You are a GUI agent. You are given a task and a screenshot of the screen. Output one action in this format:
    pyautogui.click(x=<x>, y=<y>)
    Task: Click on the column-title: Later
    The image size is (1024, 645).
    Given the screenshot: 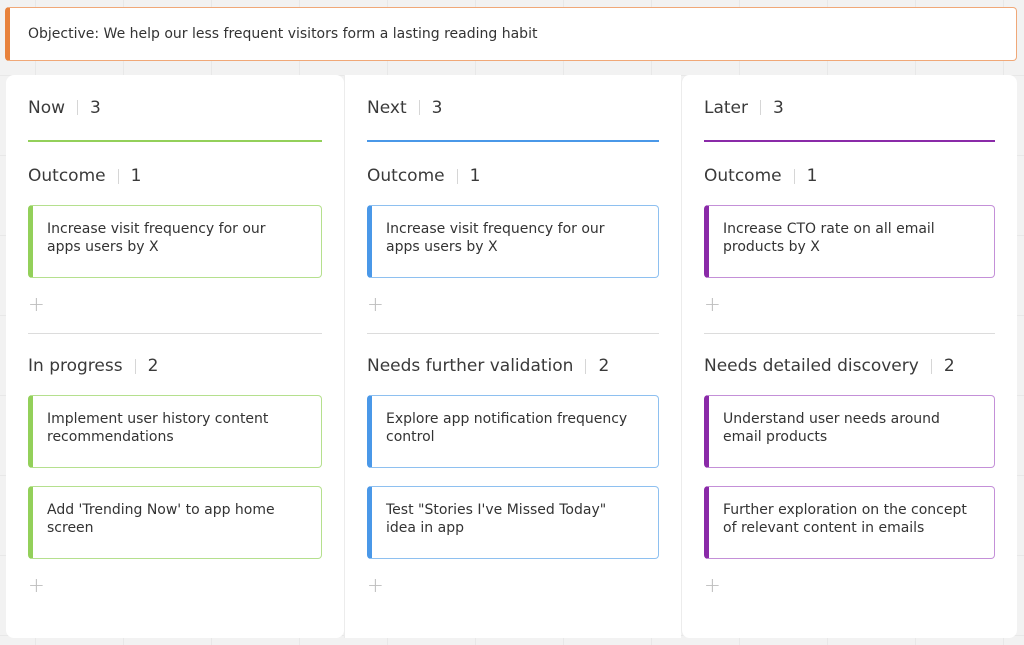 What is the action you would take?
    pyautogui.click(x=726, y=107)
    